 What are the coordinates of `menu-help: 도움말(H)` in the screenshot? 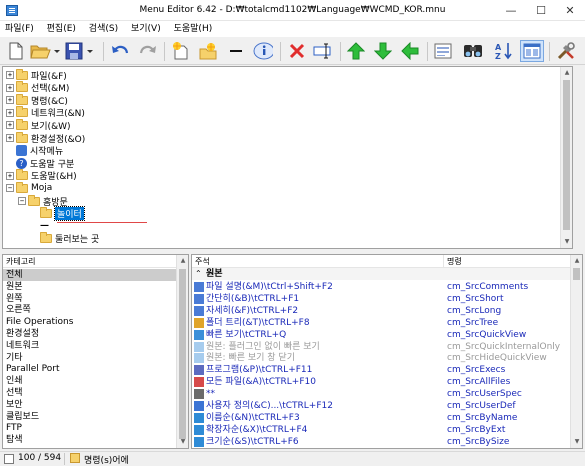 It's located at (193, 29).